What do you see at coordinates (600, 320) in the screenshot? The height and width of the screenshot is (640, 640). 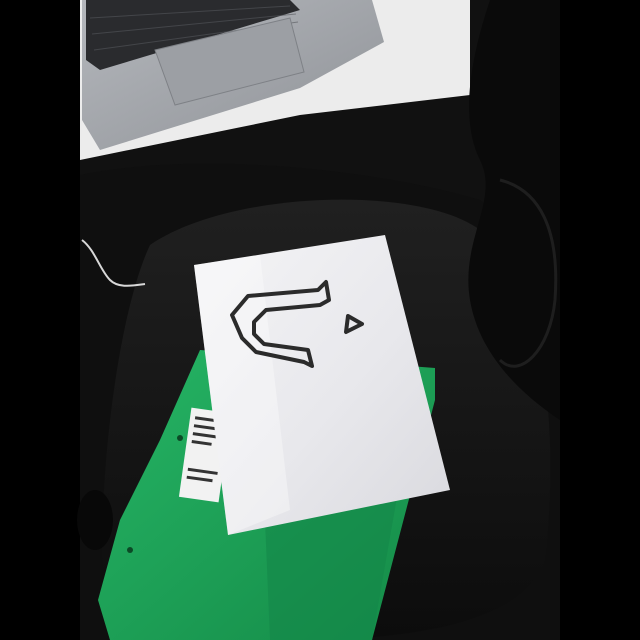 I see `right-letterbox` at bounding box center [600, 320].